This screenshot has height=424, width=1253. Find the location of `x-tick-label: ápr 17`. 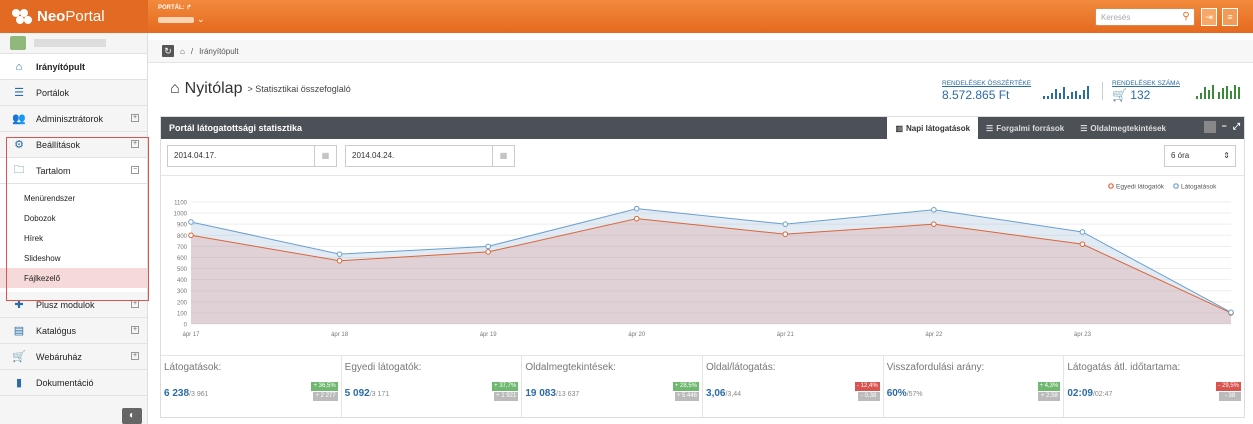

x-tick-label: ápr 17 is located at coordinates (191, 335).